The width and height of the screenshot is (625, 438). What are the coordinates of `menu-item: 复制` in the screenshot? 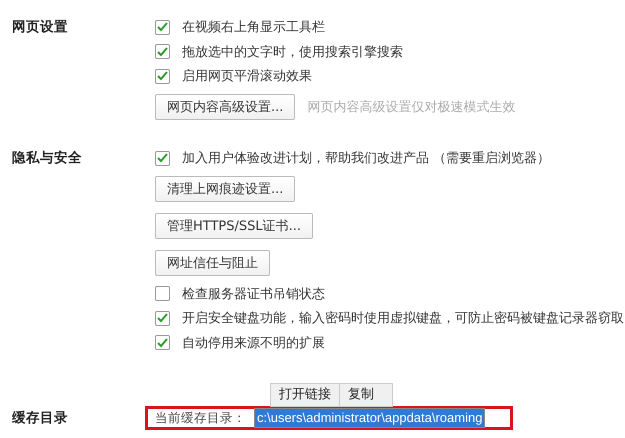 It's located at (366, 395).